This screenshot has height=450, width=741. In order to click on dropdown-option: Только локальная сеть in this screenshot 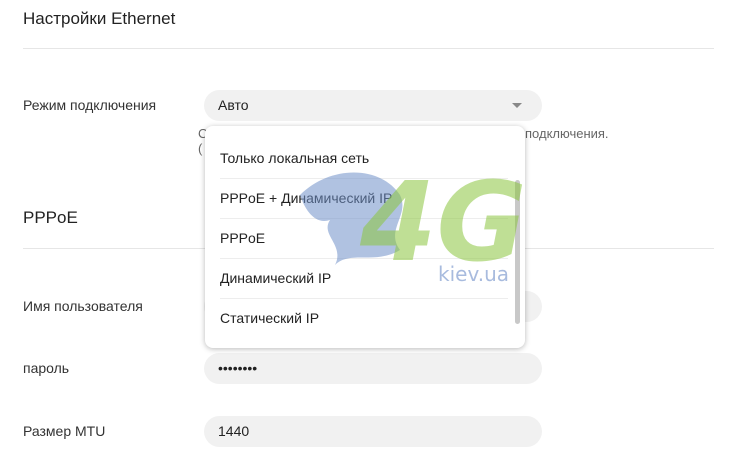, I will do `click(364, 158)`.